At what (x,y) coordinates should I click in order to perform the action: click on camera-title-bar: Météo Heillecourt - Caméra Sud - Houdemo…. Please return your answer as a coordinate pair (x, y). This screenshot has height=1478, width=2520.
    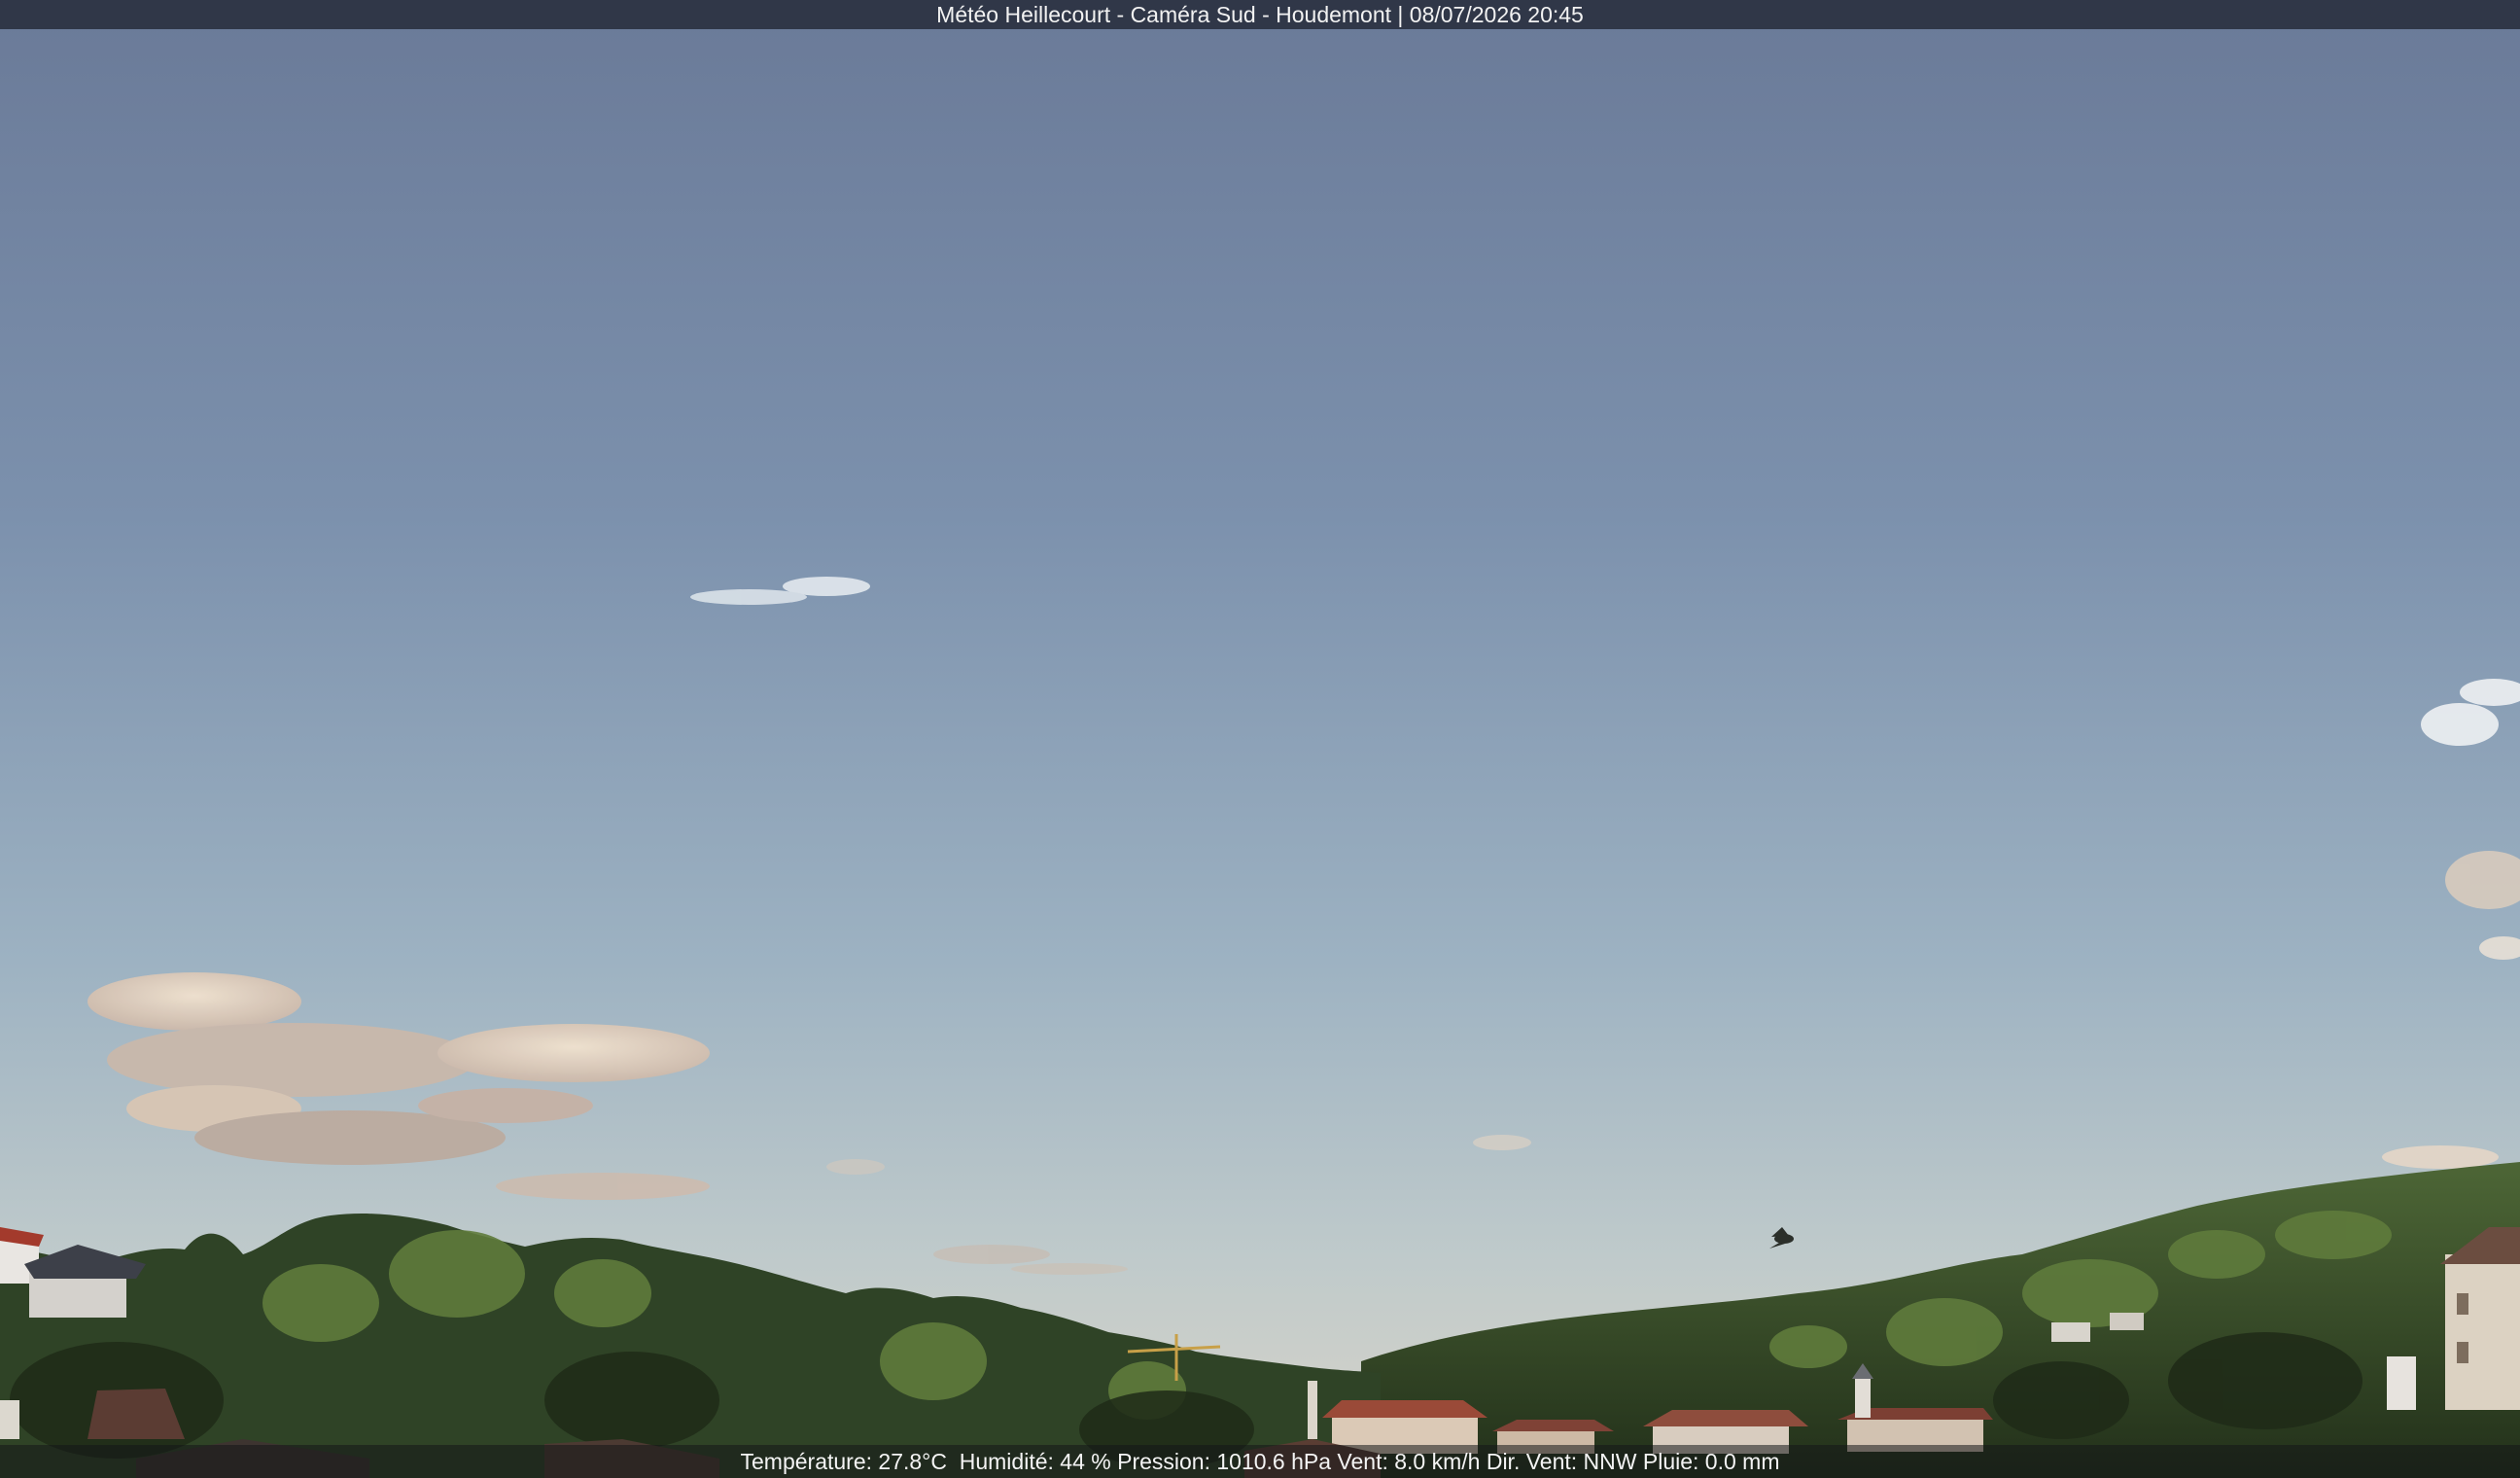
    Looking at the image, I should click on (1260, 14).